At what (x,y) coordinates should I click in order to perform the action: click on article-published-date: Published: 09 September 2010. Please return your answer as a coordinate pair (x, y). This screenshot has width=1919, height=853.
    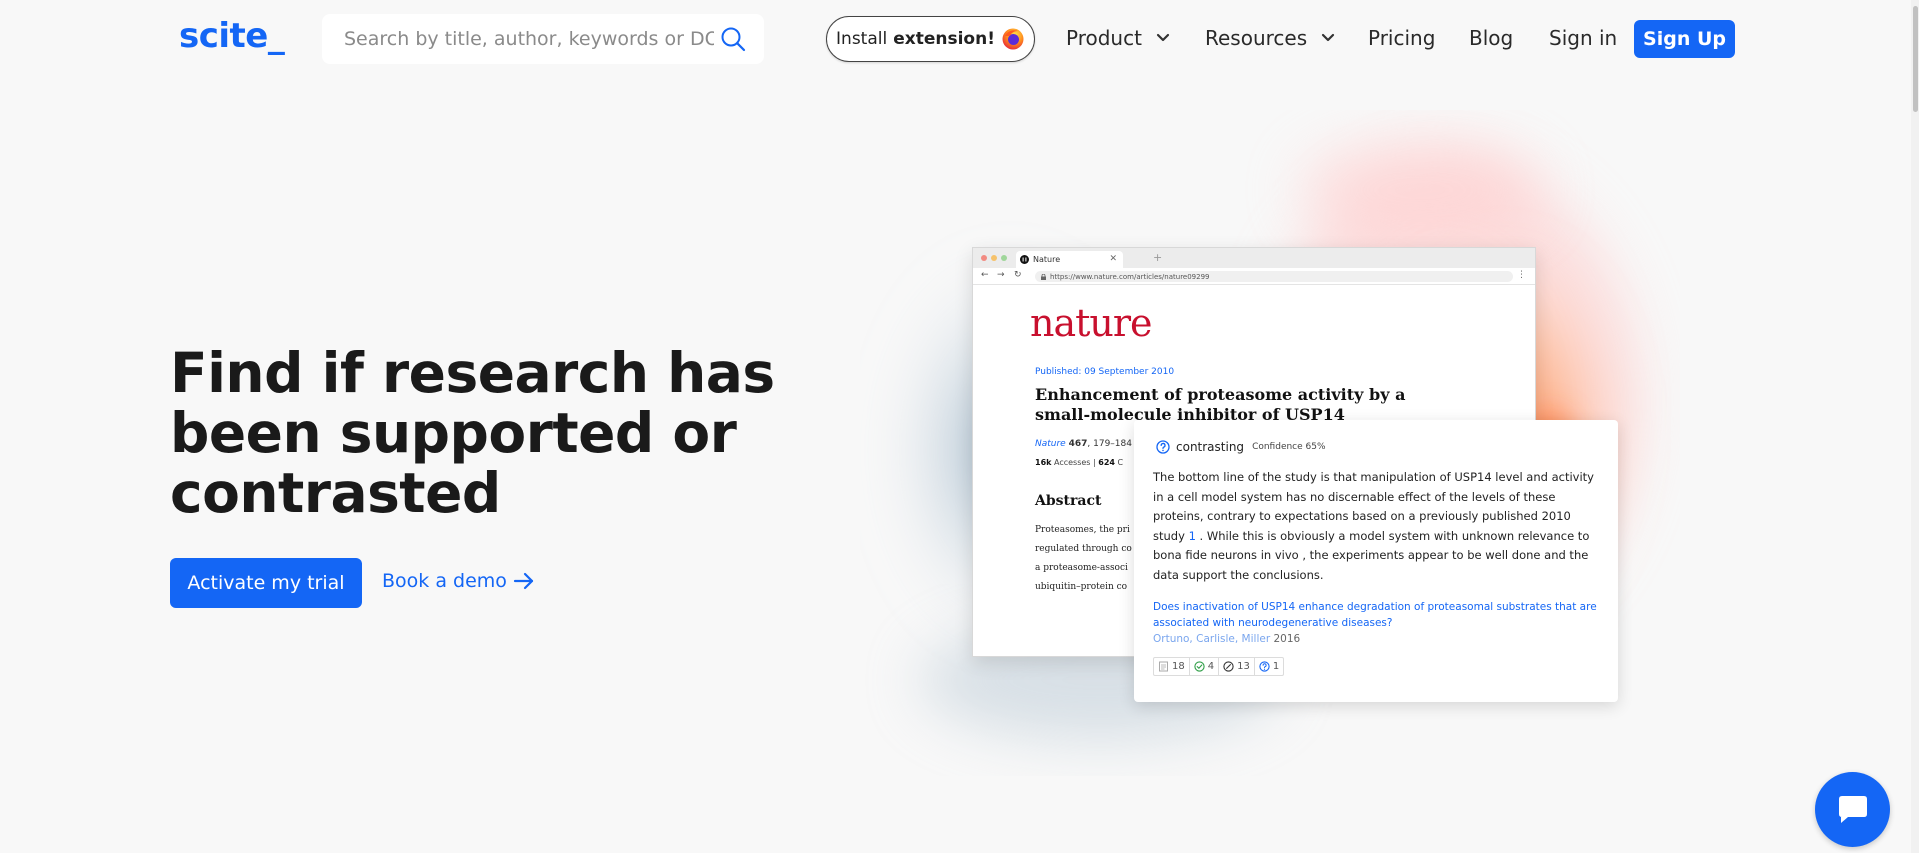
    Looking at the image, I should click on (1105, 372).